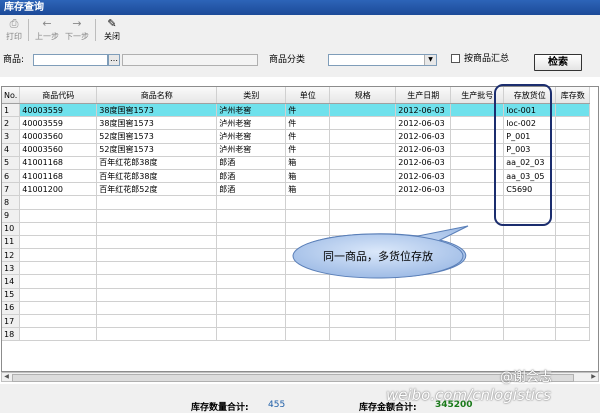 The width and height of the screenshot is (600, 413). I want to click on row-number: 14, so click(11, 281).